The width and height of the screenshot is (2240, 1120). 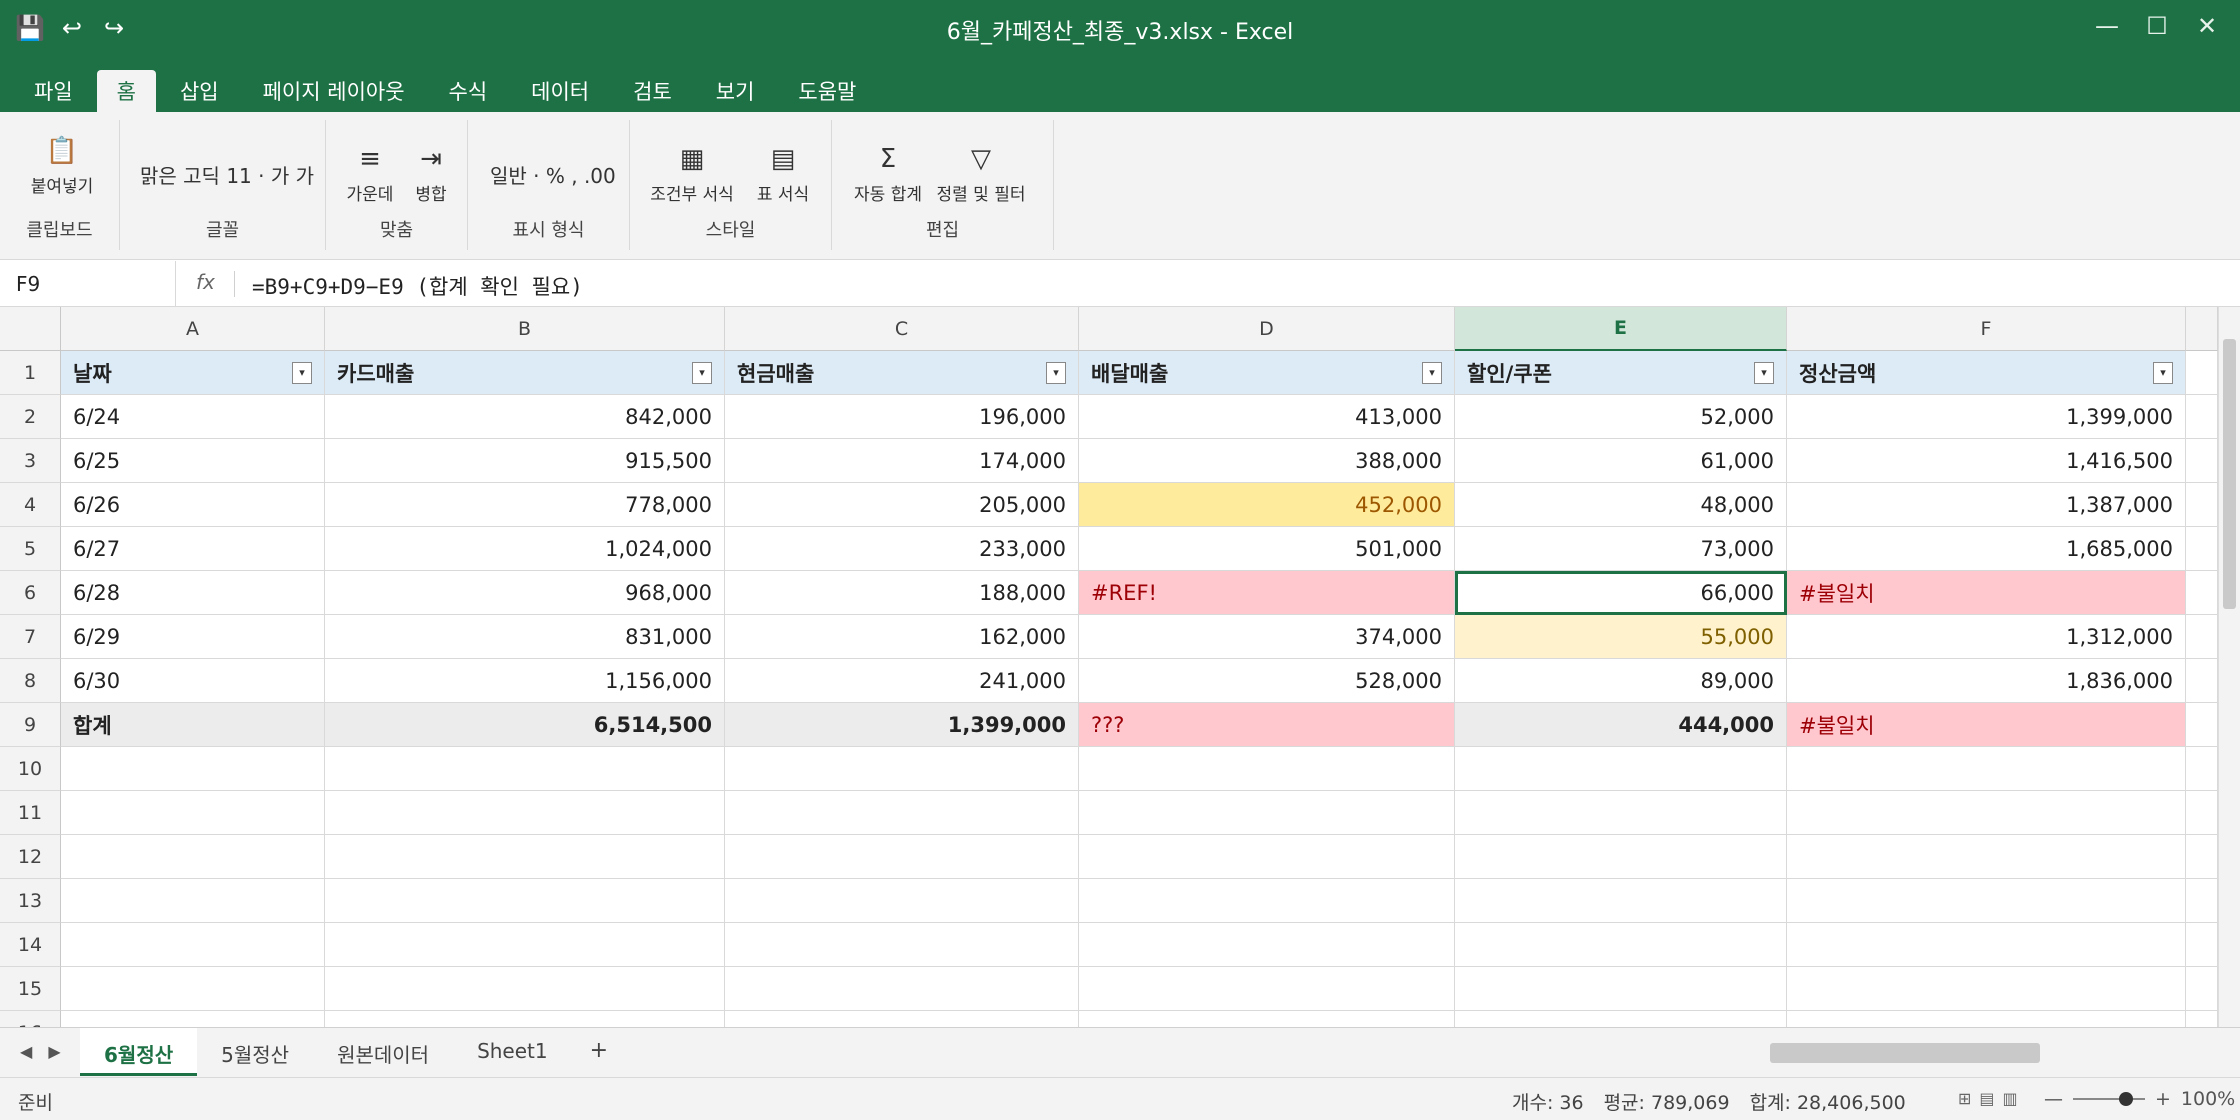 I want to click on font-selector: 맑은 고딕 11 · 가 가, so click(x=227, y=174).